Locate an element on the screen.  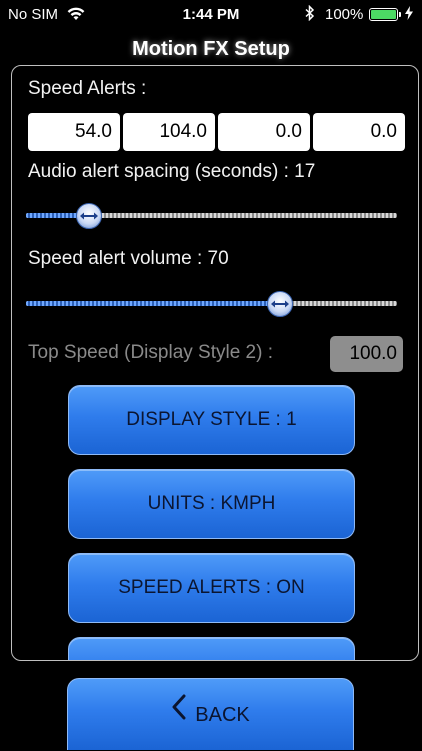
speed-alerts-button: SPEED ALERTS : ON is located at coordinates (211, 588).